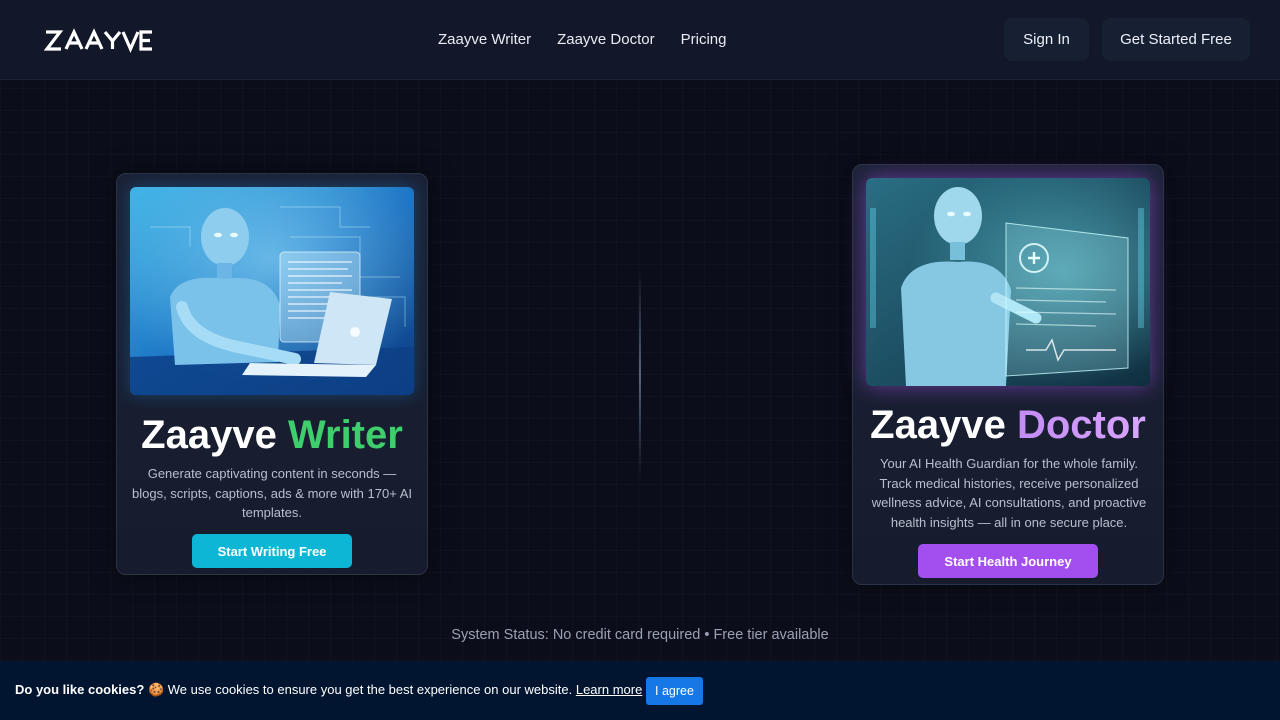 The height and width of the screenshot is (720, 1280). Describe the element at coordinates (1081, 425) in the screenshot. I see `doctor-title-accent: Doctor` at that location.